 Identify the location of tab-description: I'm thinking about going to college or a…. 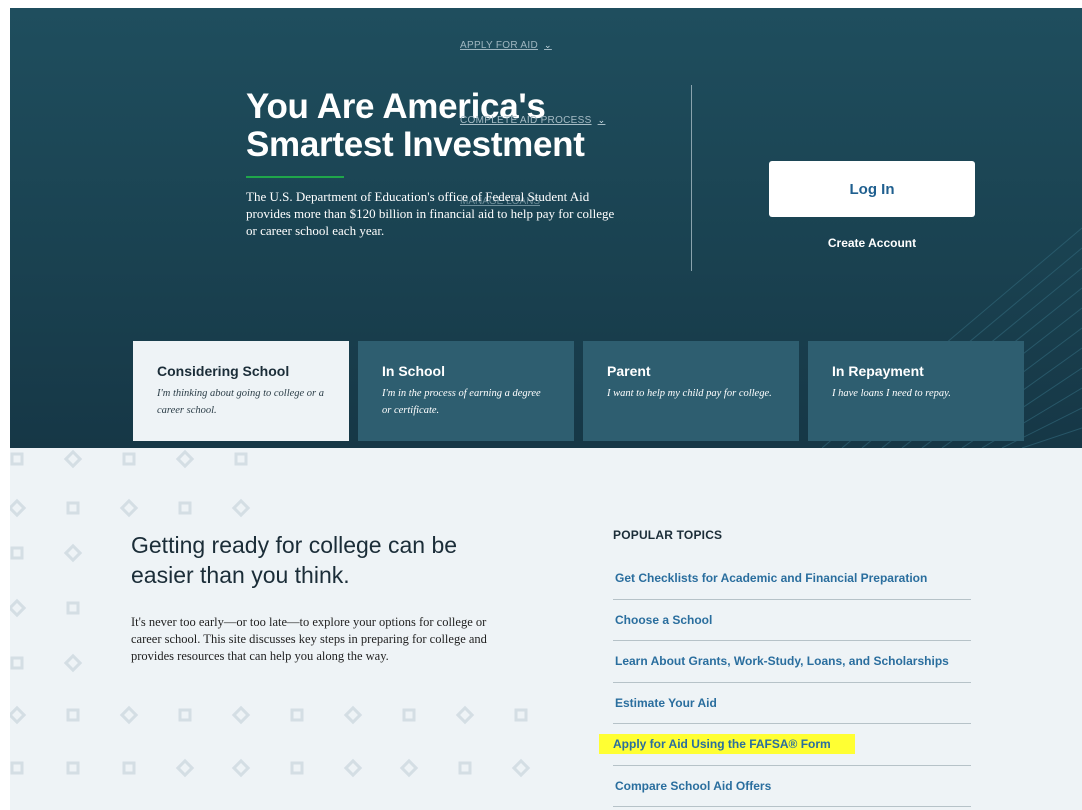
(241, 402).